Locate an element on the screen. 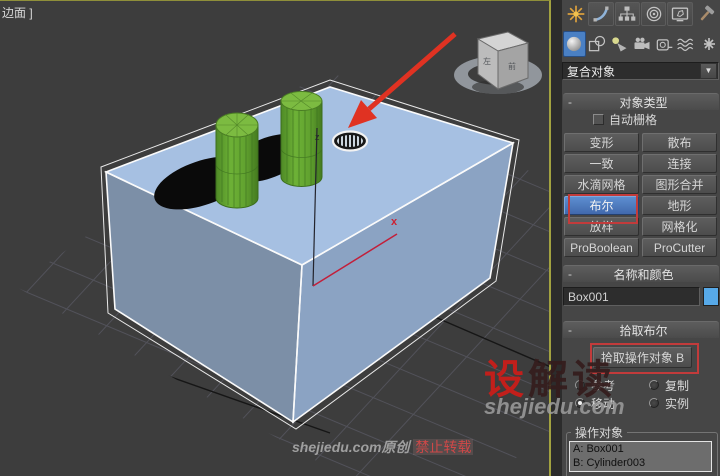  autogrid-row: 自动栅格 is located at coordinates (640, 119).